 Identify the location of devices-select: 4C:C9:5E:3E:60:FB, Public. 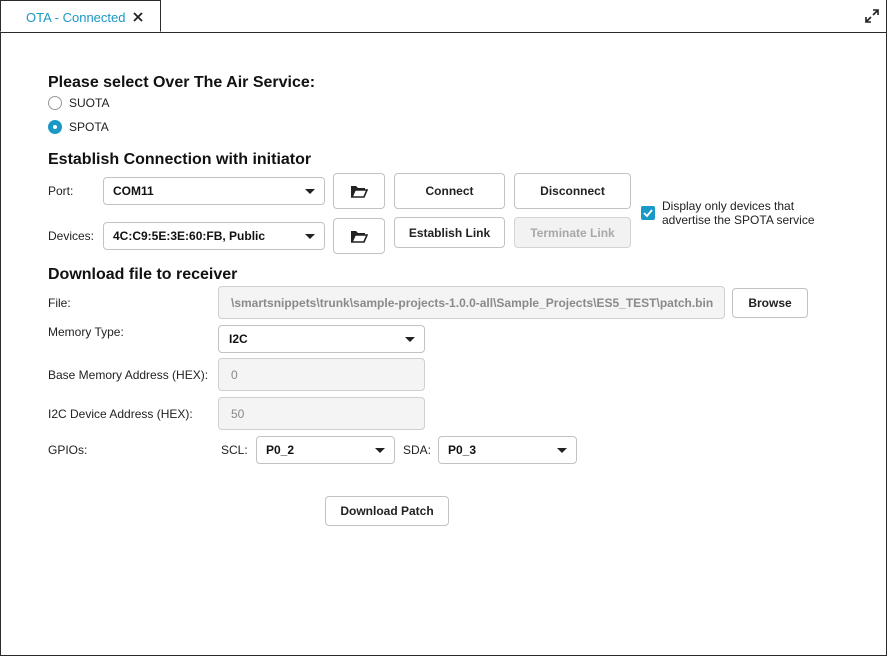
(214, 236).